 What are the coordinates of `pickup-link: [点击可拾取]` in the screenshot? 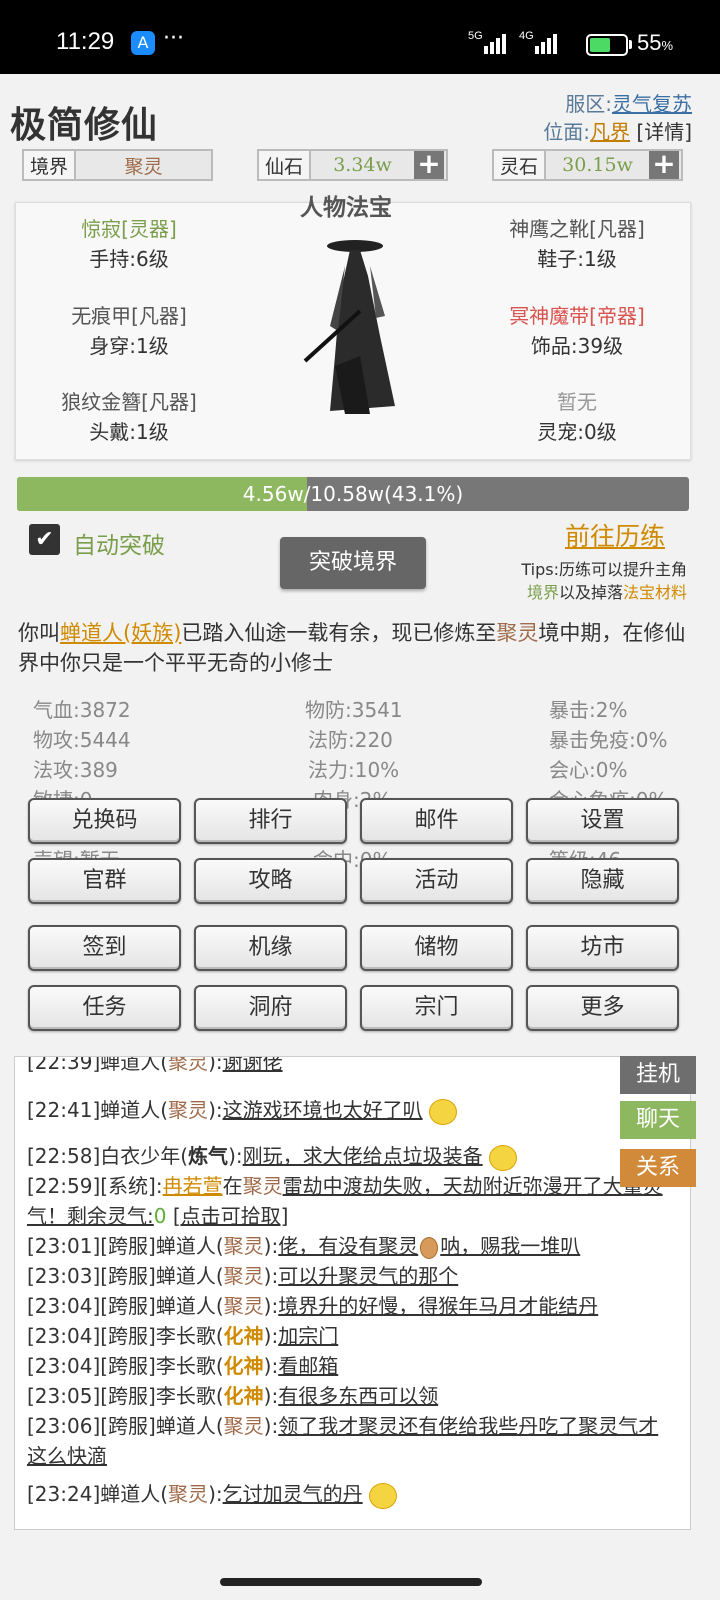 It's located at (231, 1216).